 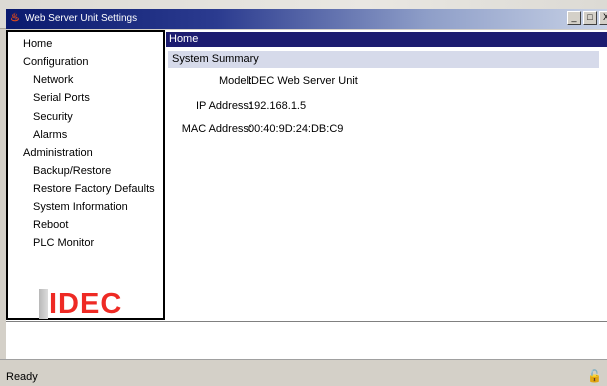 I want to click on sidebar-item-home: Home, so click(x=37, y=44).